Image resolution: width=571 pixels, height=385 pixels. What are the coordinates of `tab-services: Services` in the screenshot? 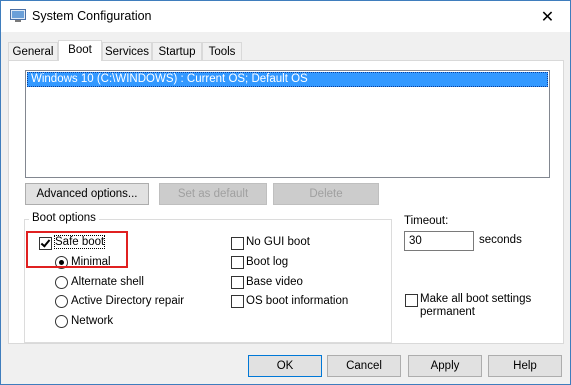 It's located at (127, 51).